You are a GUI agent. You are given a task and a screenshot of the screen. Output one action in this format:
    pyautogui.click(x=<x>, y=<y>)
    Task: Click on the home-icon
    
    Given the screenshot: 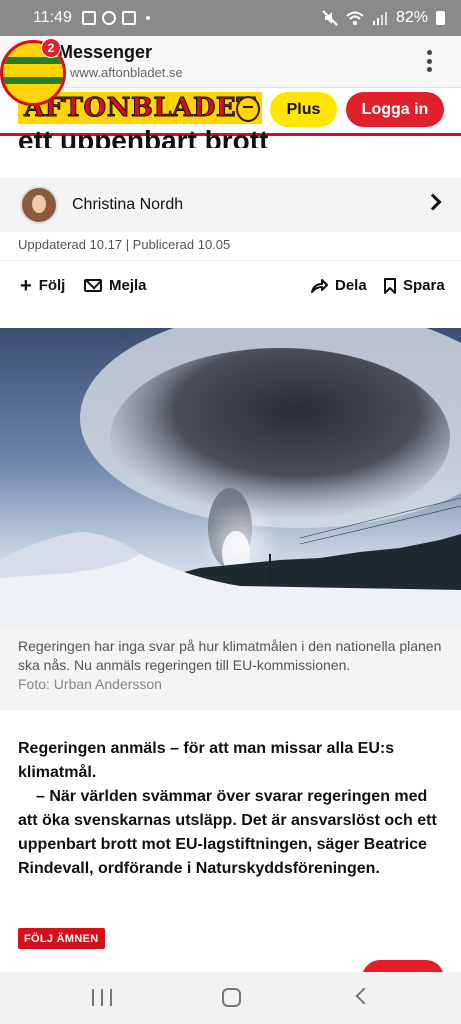 What is the action you would take?
    pyautogui.click(x=231, y=997)
    